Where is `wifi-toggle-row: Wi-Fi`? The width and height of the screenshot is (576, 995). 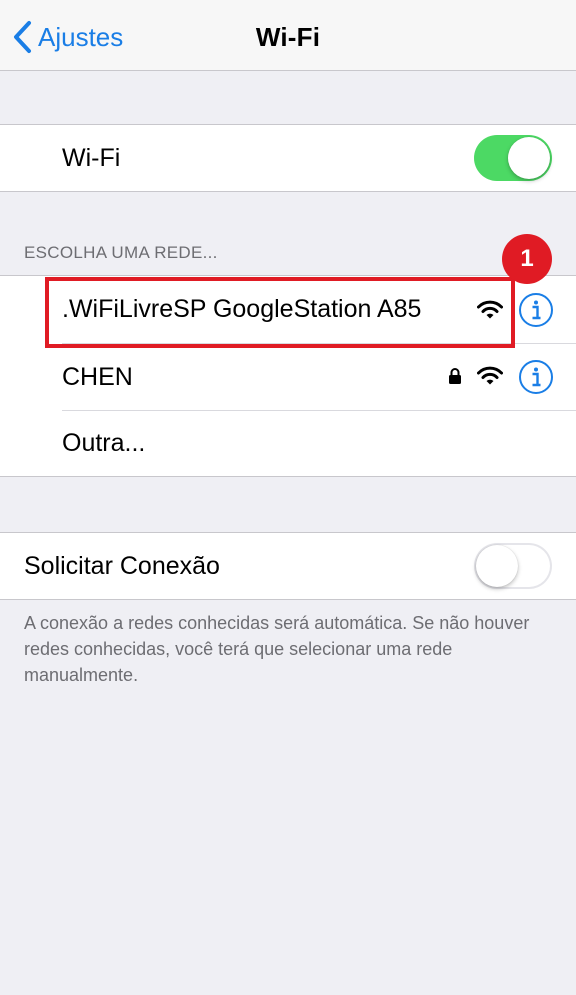
wifi-toggle-row: Wi-Fi is located at coordinates (288, 158).